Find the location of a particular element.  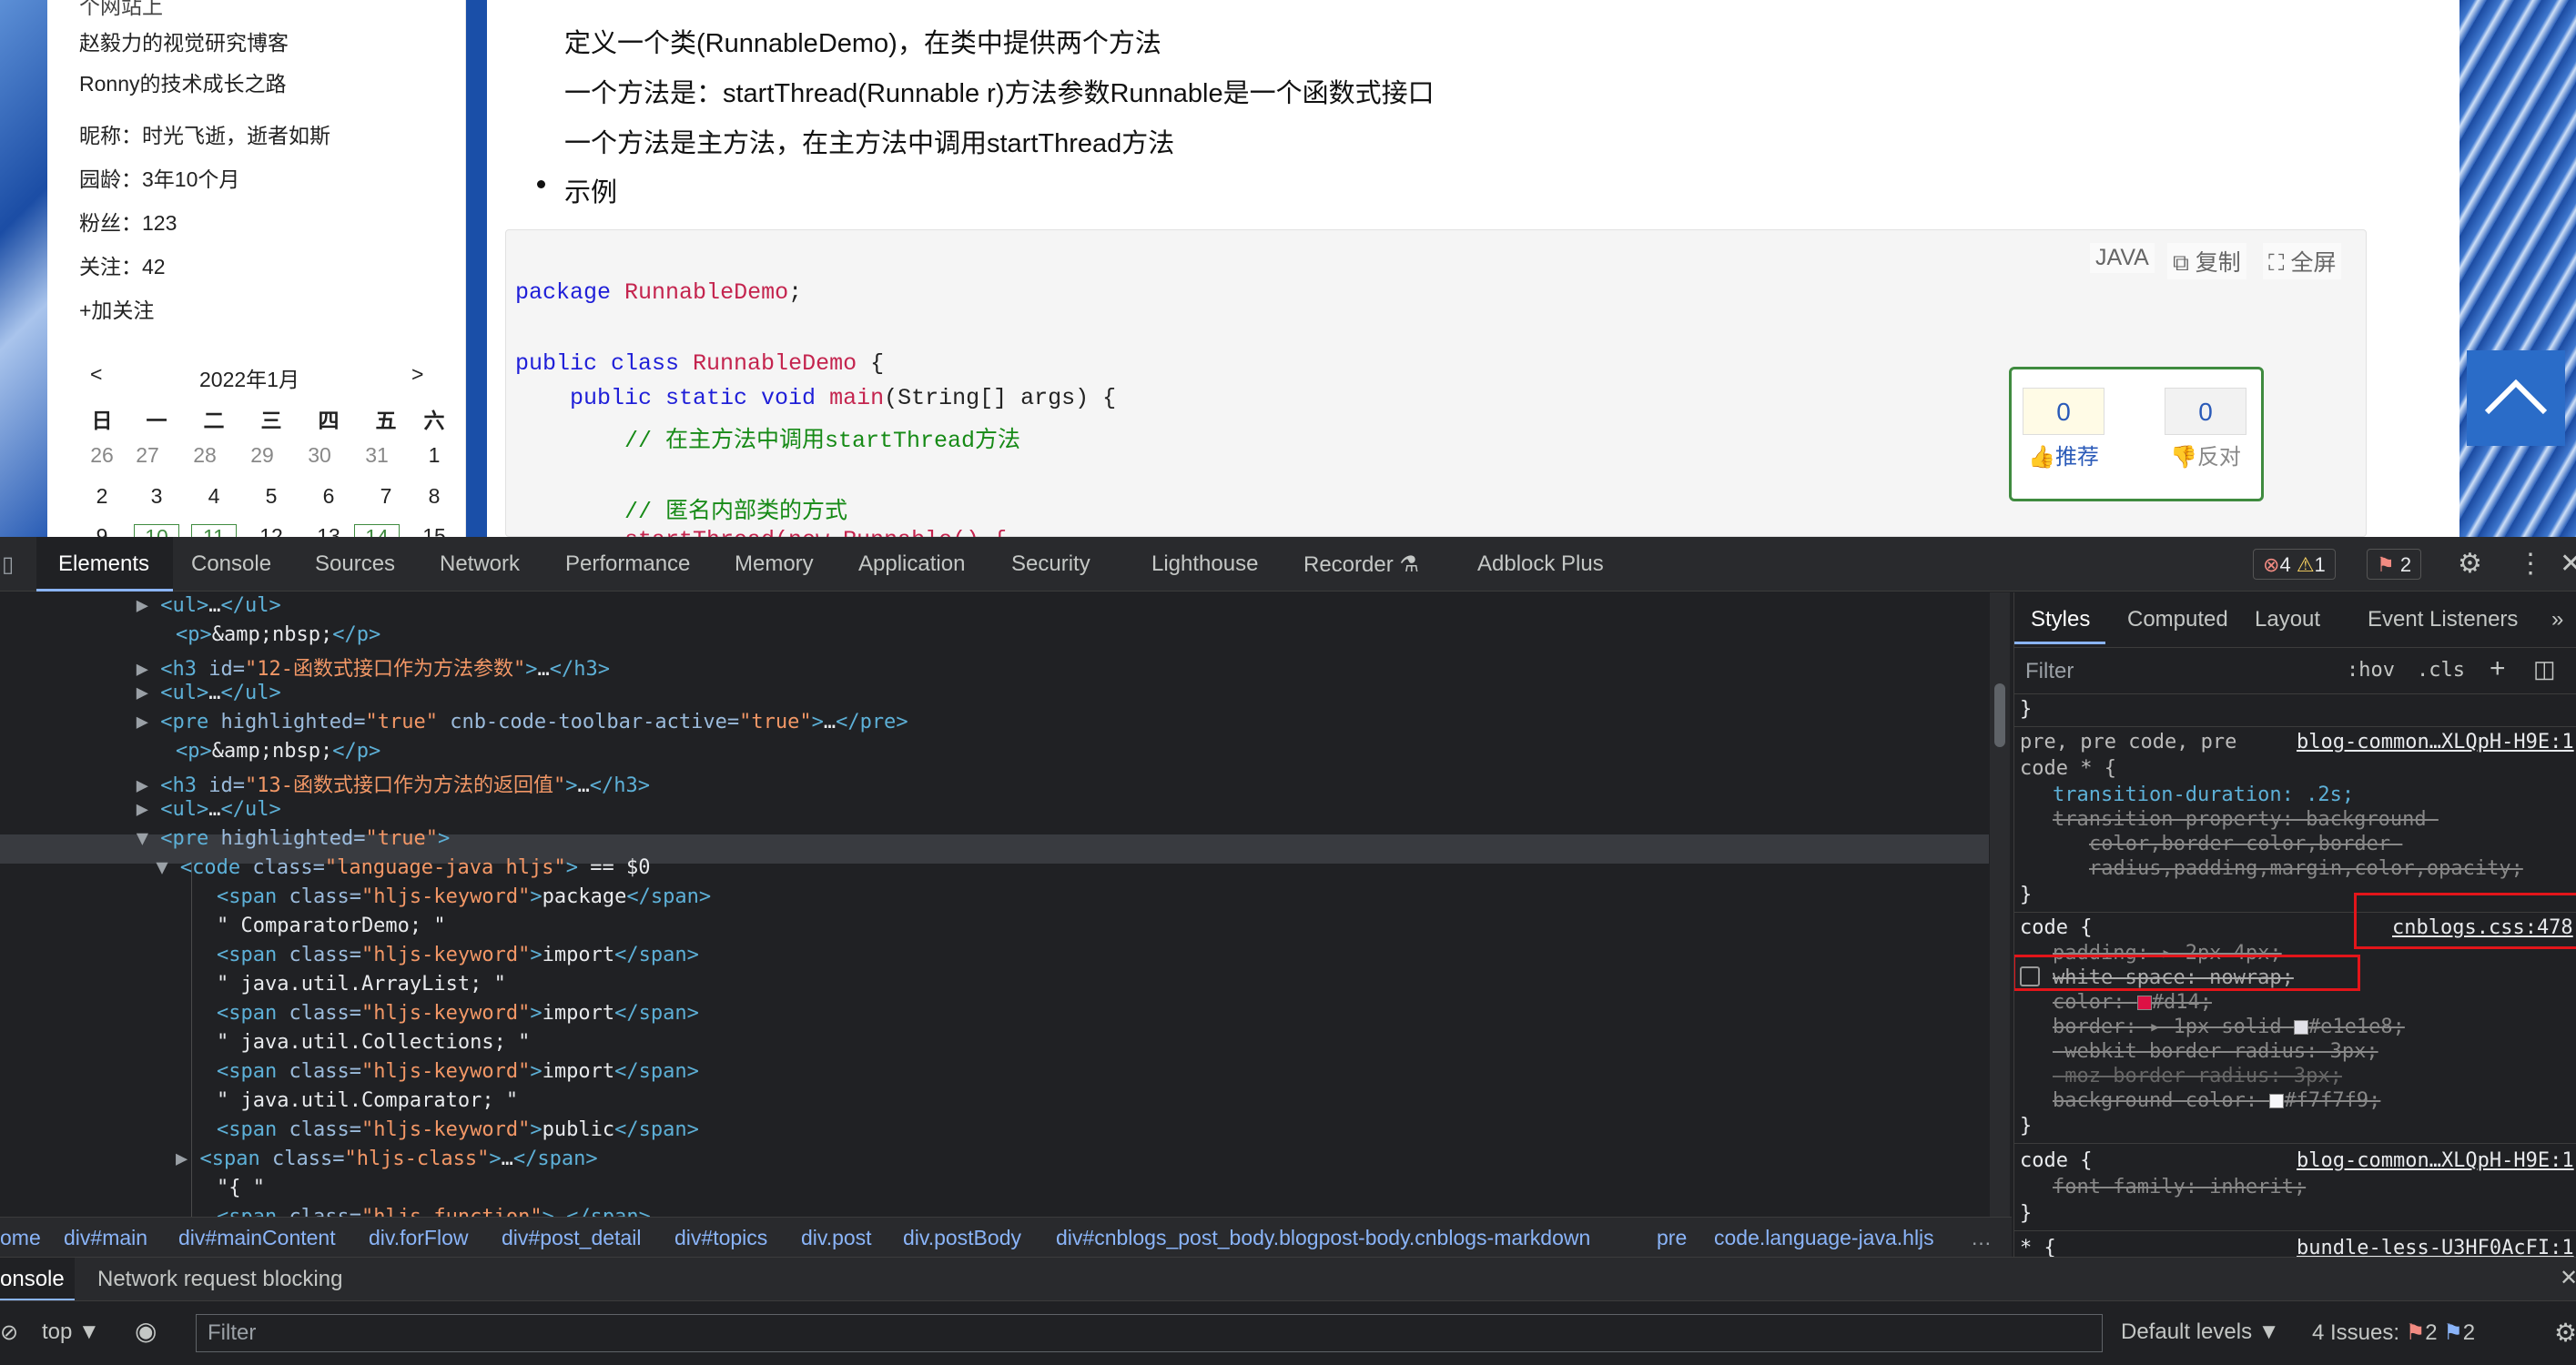

inspect-icon: ▯ is located at coordinates (8, 565).